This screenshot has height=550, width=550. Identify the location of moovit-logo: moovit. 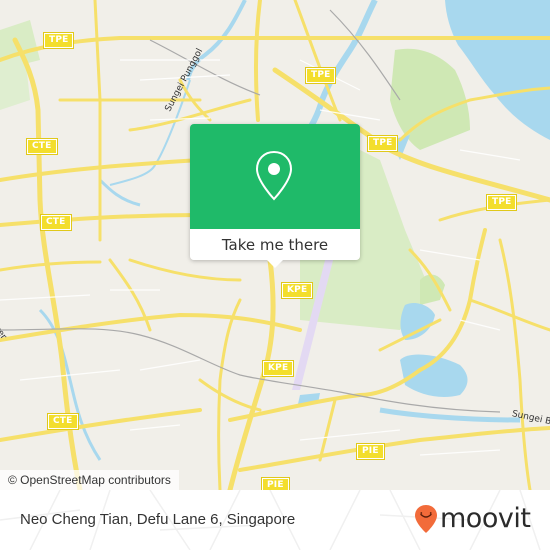
(472, 519).